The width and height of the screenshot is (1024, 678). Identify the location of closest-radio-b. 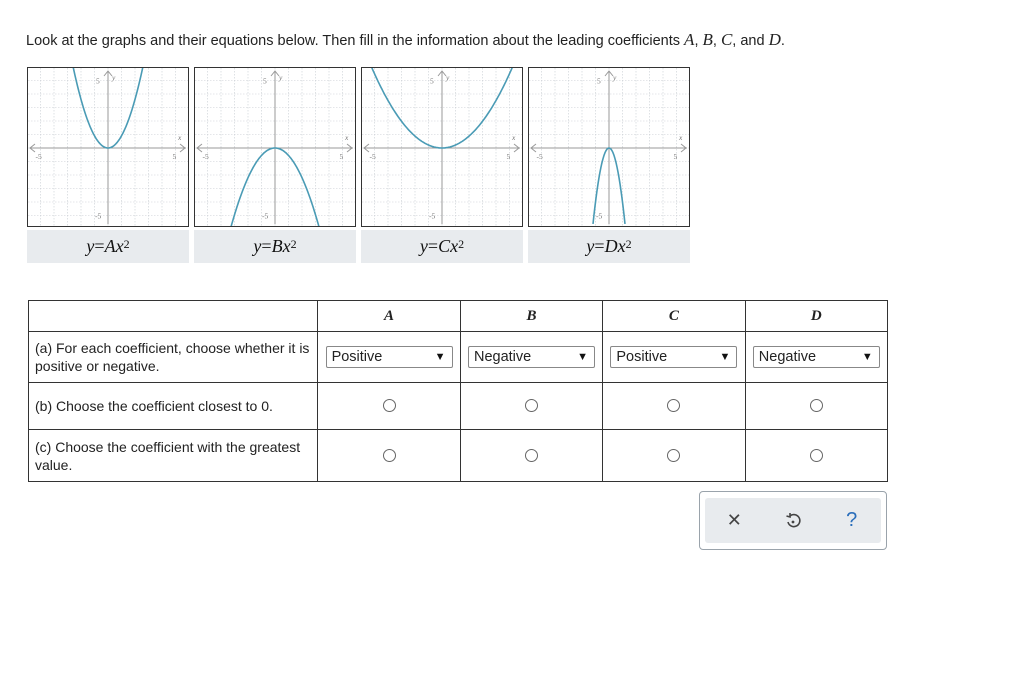
(531, 406).